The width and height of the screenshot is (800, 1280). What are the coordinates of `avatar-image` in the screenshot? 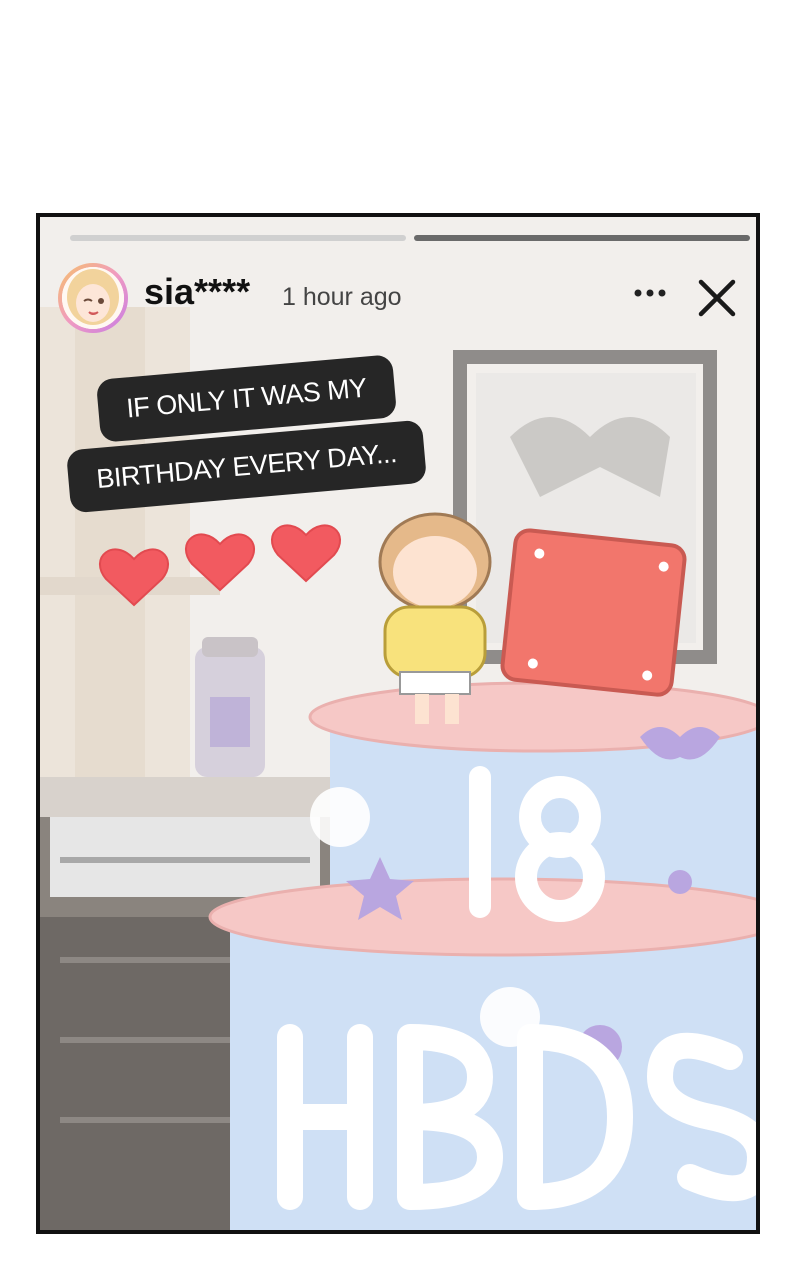 It's located at (93, 298).